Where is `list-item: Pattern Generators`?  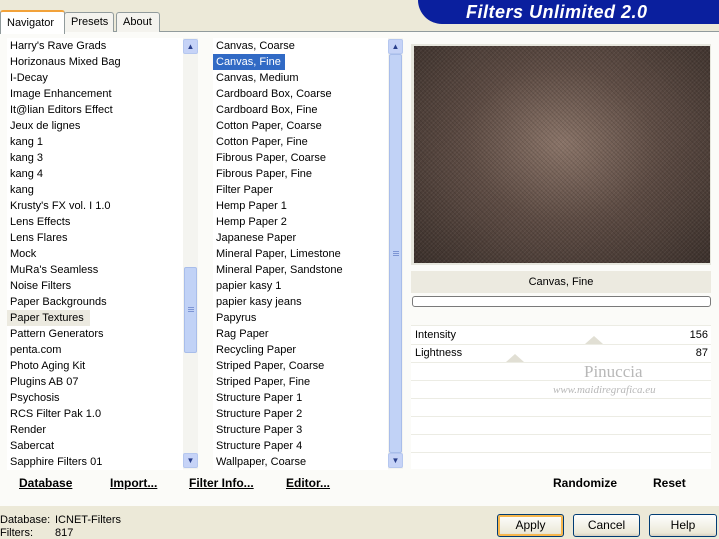 list-item: Pattern Generators is located at coordinates (95, 334).